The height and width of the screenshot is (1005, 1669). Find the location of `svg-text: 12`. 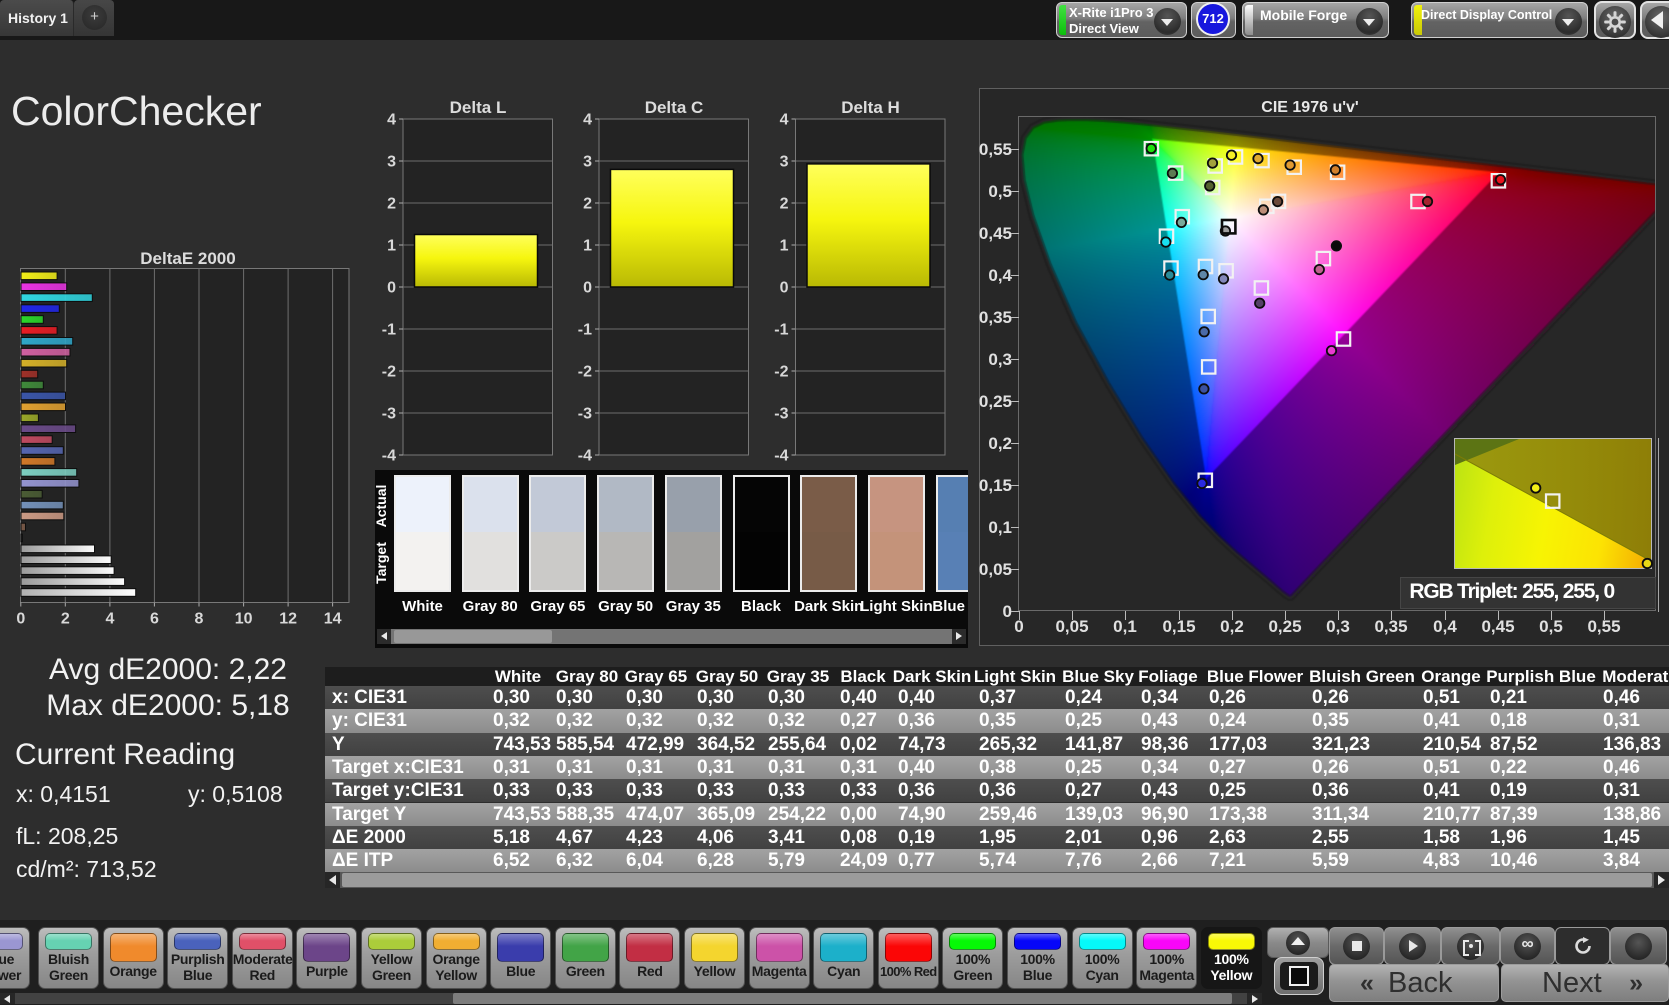

svg-text: 12 is located at coordinates (288, 619).